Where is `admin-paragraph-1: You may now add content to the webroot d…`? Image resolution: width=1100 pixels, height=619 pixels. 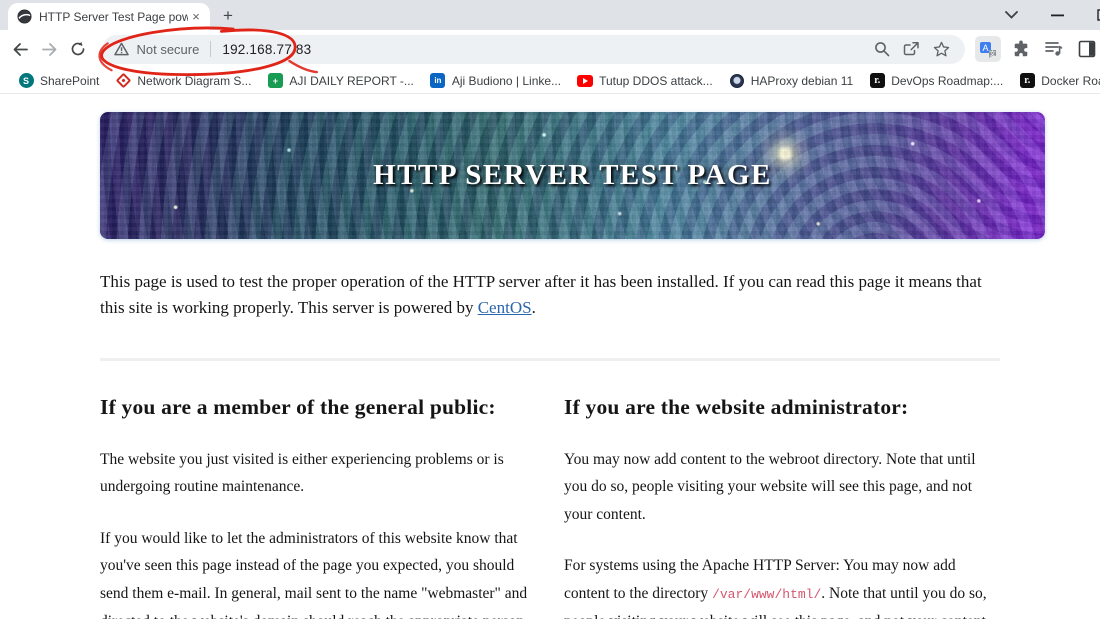 admin-paragraph-1: You may now add content to the webroot d… is located at coordinates (770, 486).